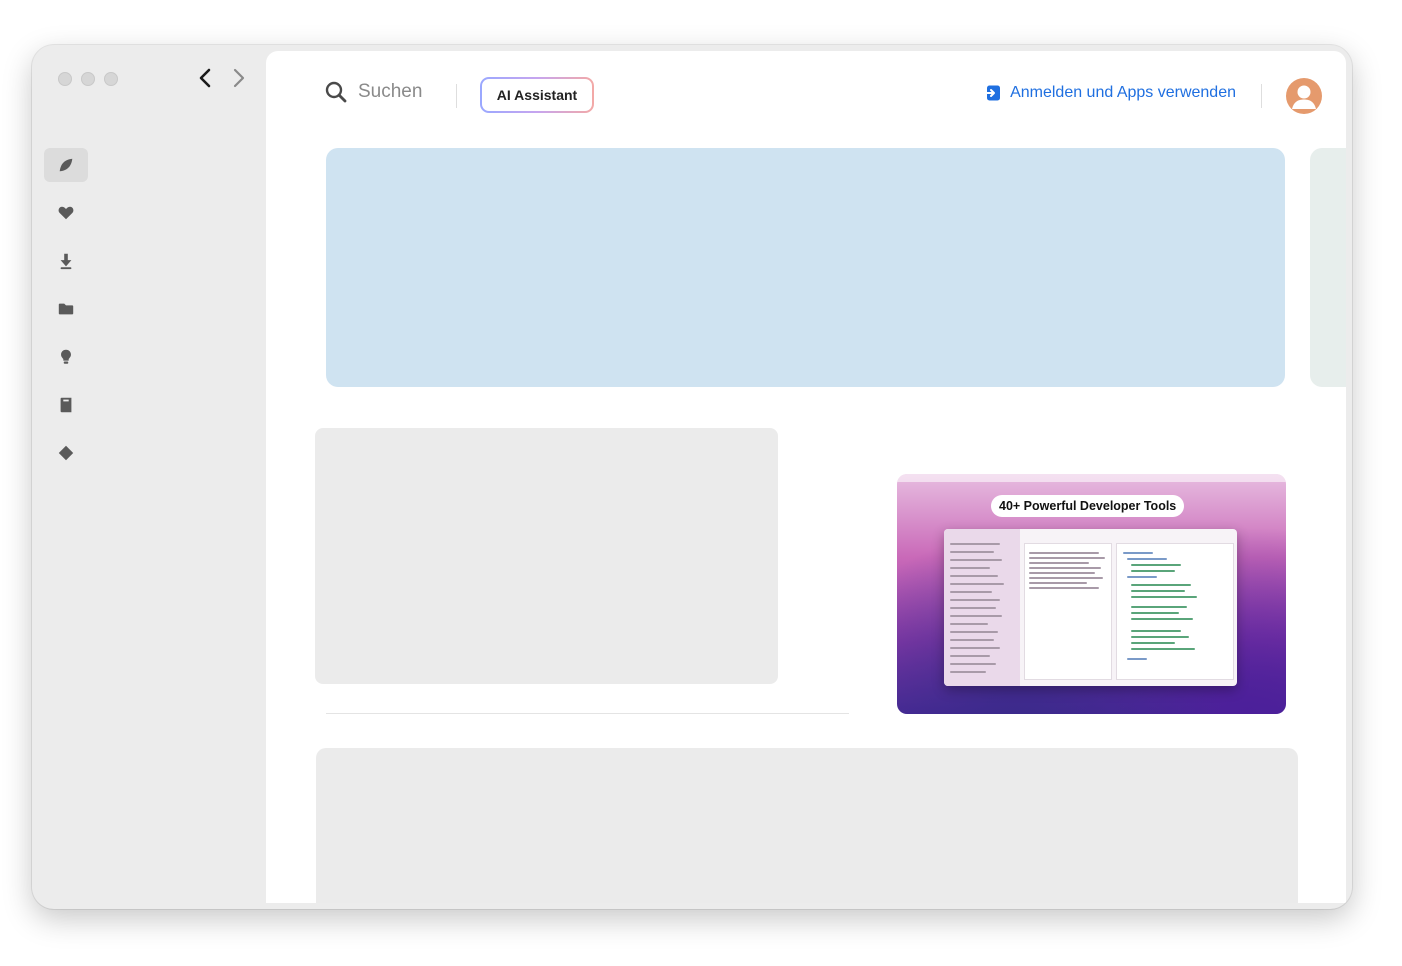  I want to click on forward-button, so click(239, 78).